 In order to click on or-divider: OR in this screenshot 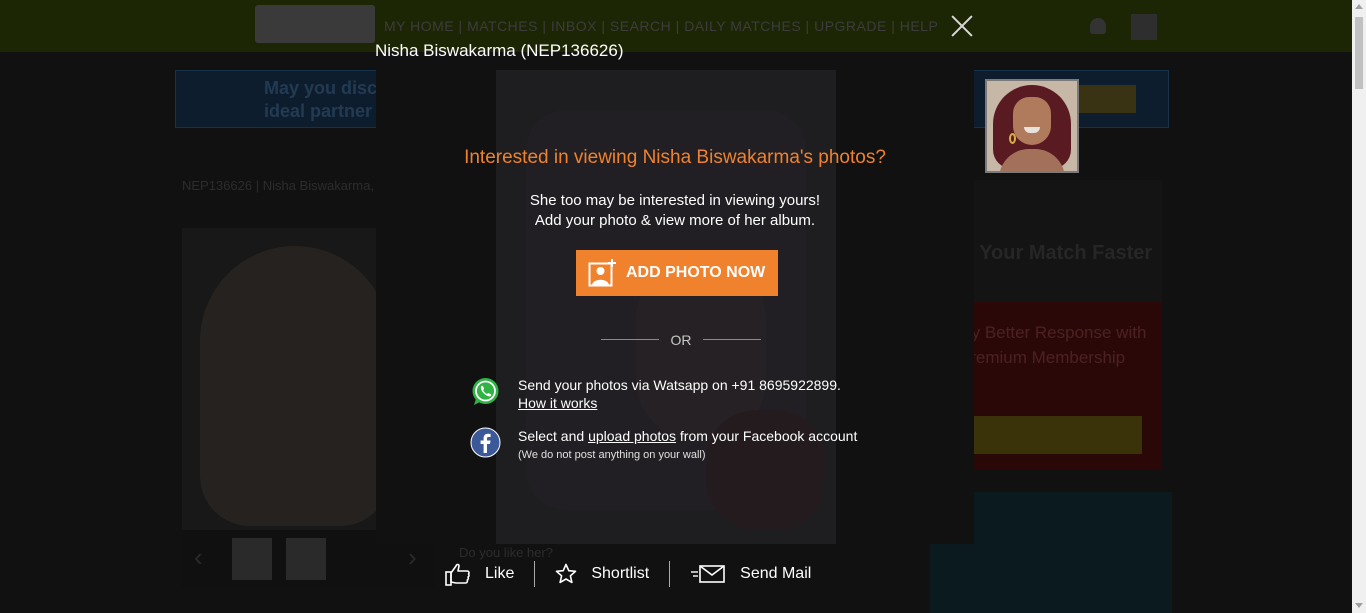, I will do `click(681, 340)`.